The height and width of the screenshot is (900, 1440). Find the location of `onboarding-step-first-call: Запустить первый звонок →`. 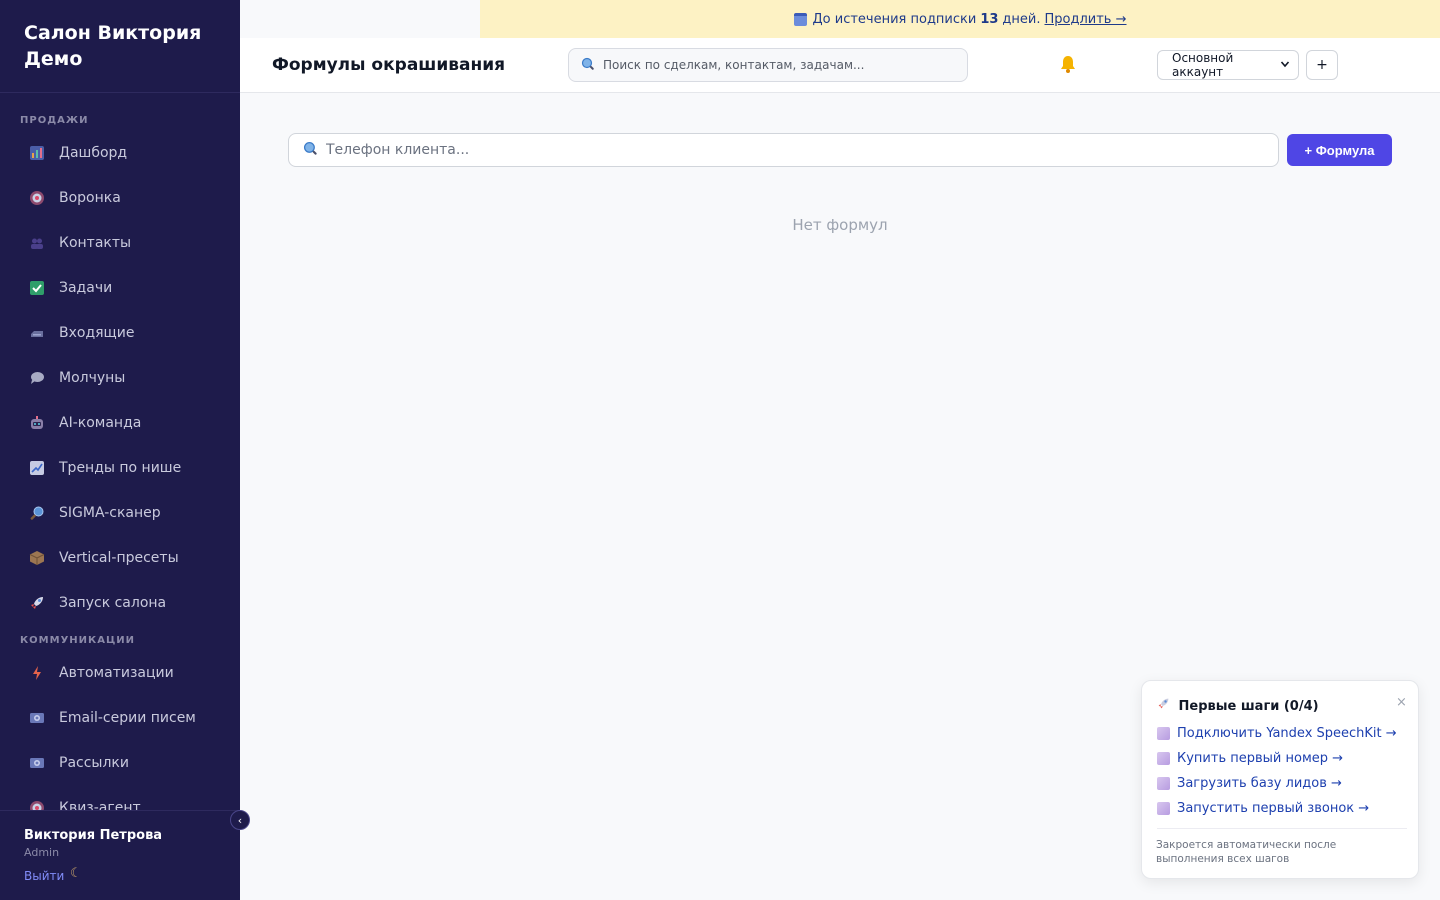

onboarding-step-first-call: Запустить первый звонок → is located at coordinates (1263, 808).